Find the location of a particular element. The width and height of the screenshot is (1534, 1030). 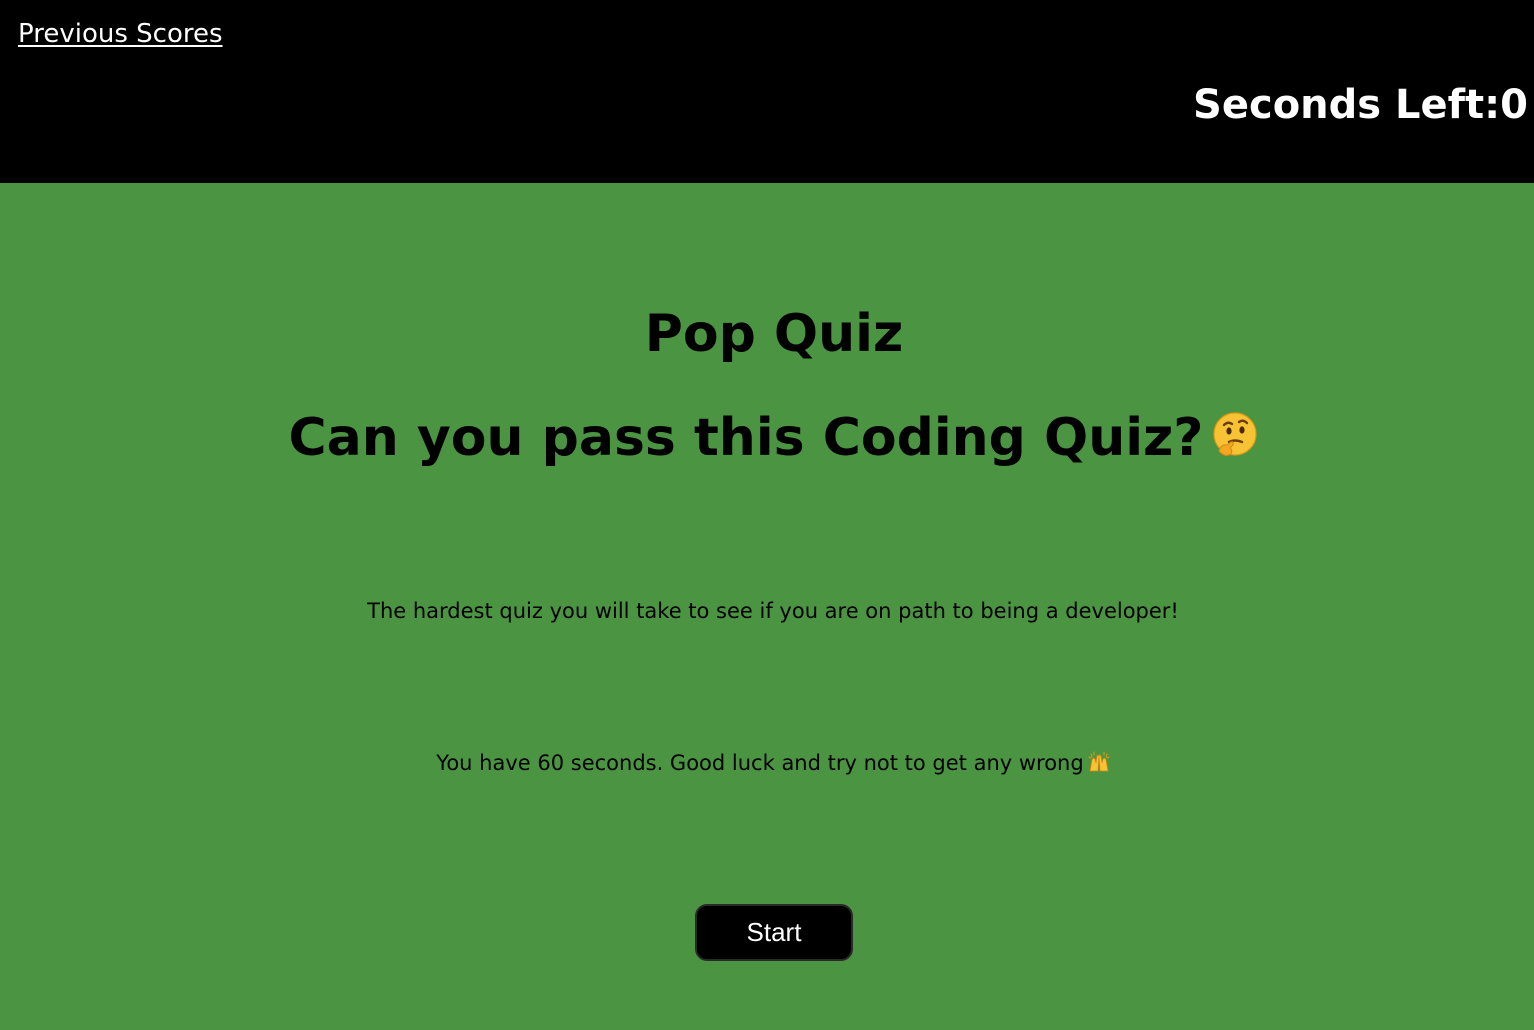

page-subtitle: Can you pass this Coding Quiz? is located at coordinates (767, 438).